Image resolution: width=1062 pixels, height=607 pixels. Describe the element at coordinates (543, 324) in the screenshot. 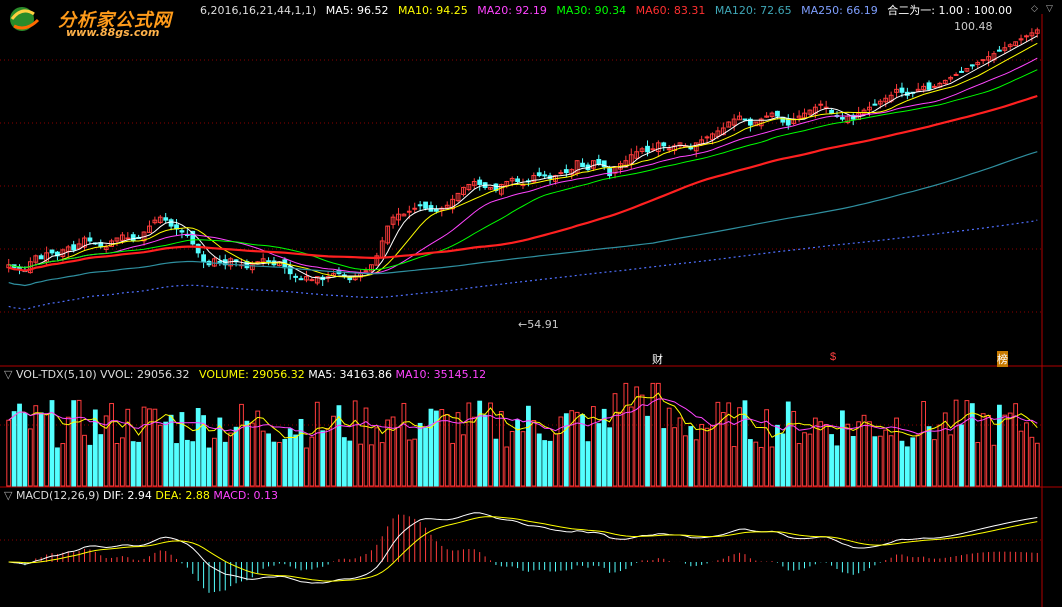

I see `low-price-value: 54.91` at that location.